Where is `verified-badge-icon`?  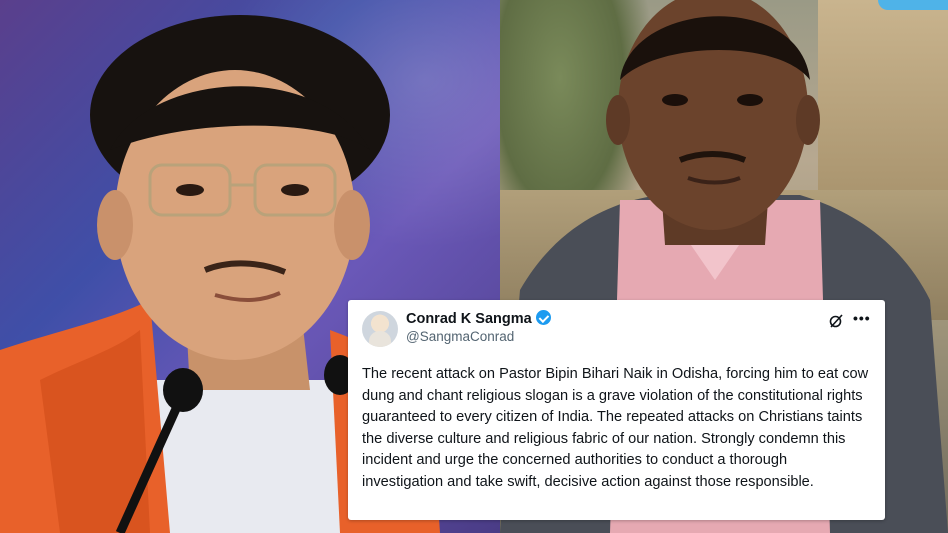
verified-badge-icon is located at coordinates (543, 317).